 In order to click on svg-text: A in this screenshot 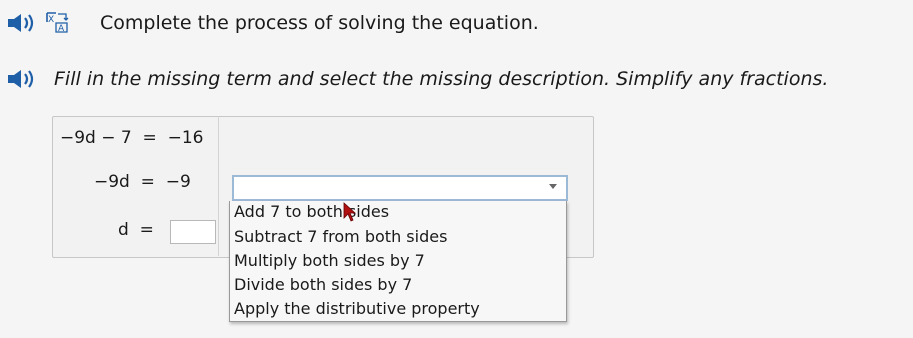, I will do `click(61, 28)`.